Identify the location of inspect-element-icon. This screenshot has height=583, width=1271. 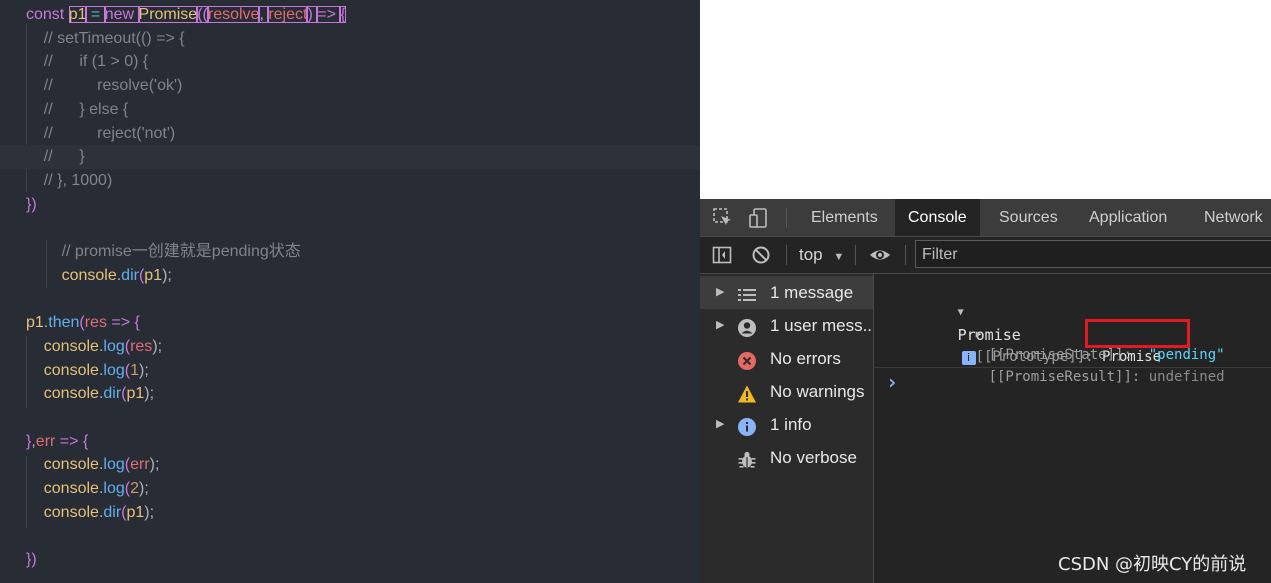
(723, 218).